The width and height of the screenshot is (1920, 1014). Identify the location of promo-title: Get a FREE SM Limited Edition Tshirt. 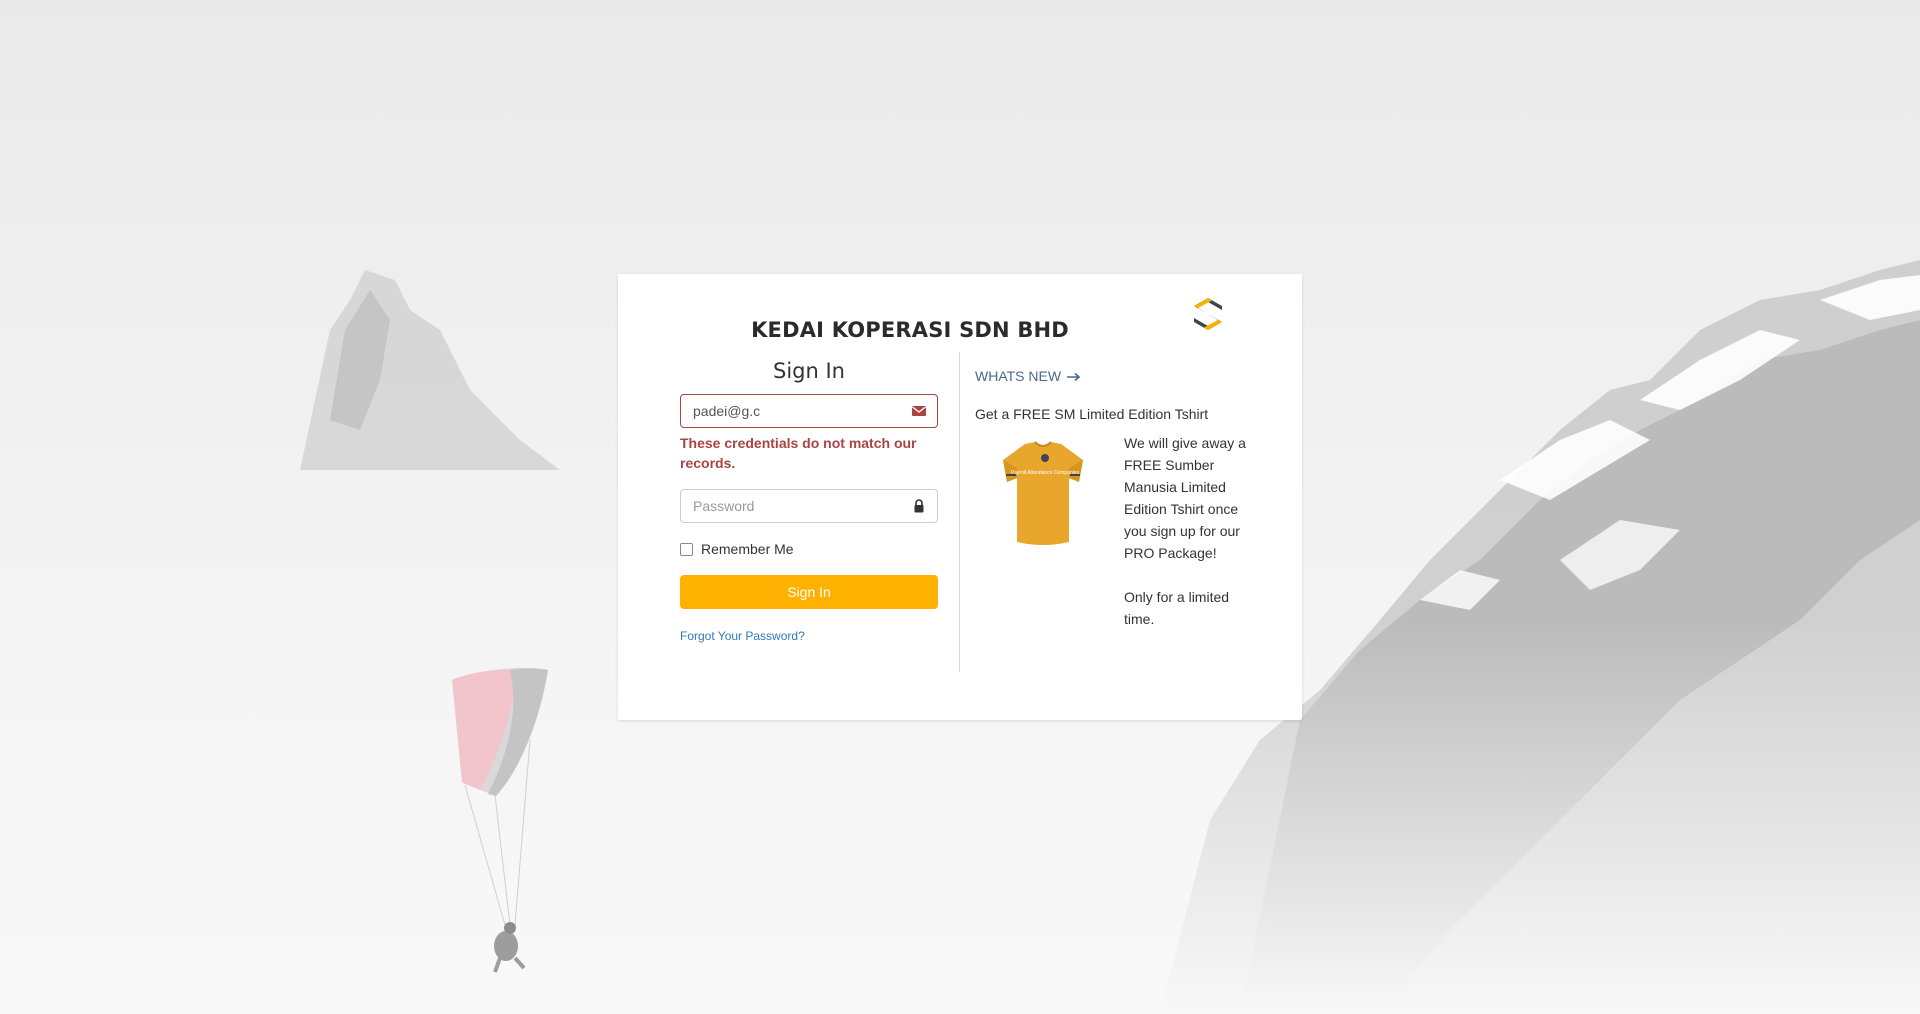
(1092, 414).